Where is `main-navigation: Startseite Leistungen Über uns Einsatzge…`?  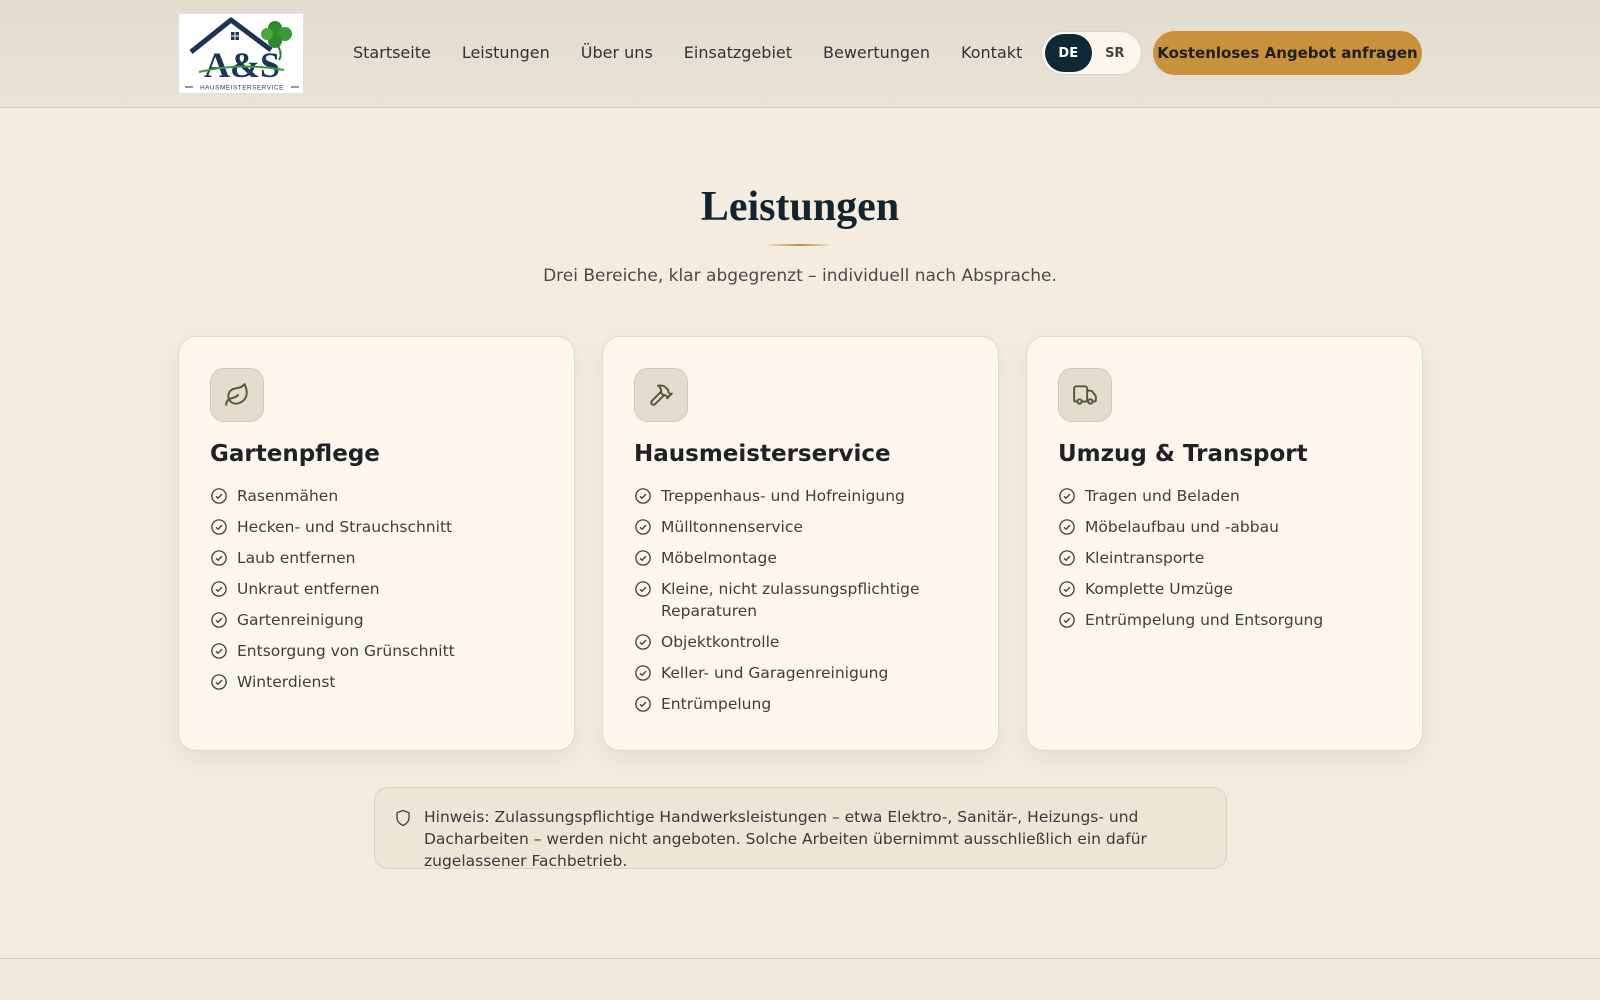
main-navigation: Startseite Leistungen Über uns Einsatzge… is located at coordinates (703, 52).